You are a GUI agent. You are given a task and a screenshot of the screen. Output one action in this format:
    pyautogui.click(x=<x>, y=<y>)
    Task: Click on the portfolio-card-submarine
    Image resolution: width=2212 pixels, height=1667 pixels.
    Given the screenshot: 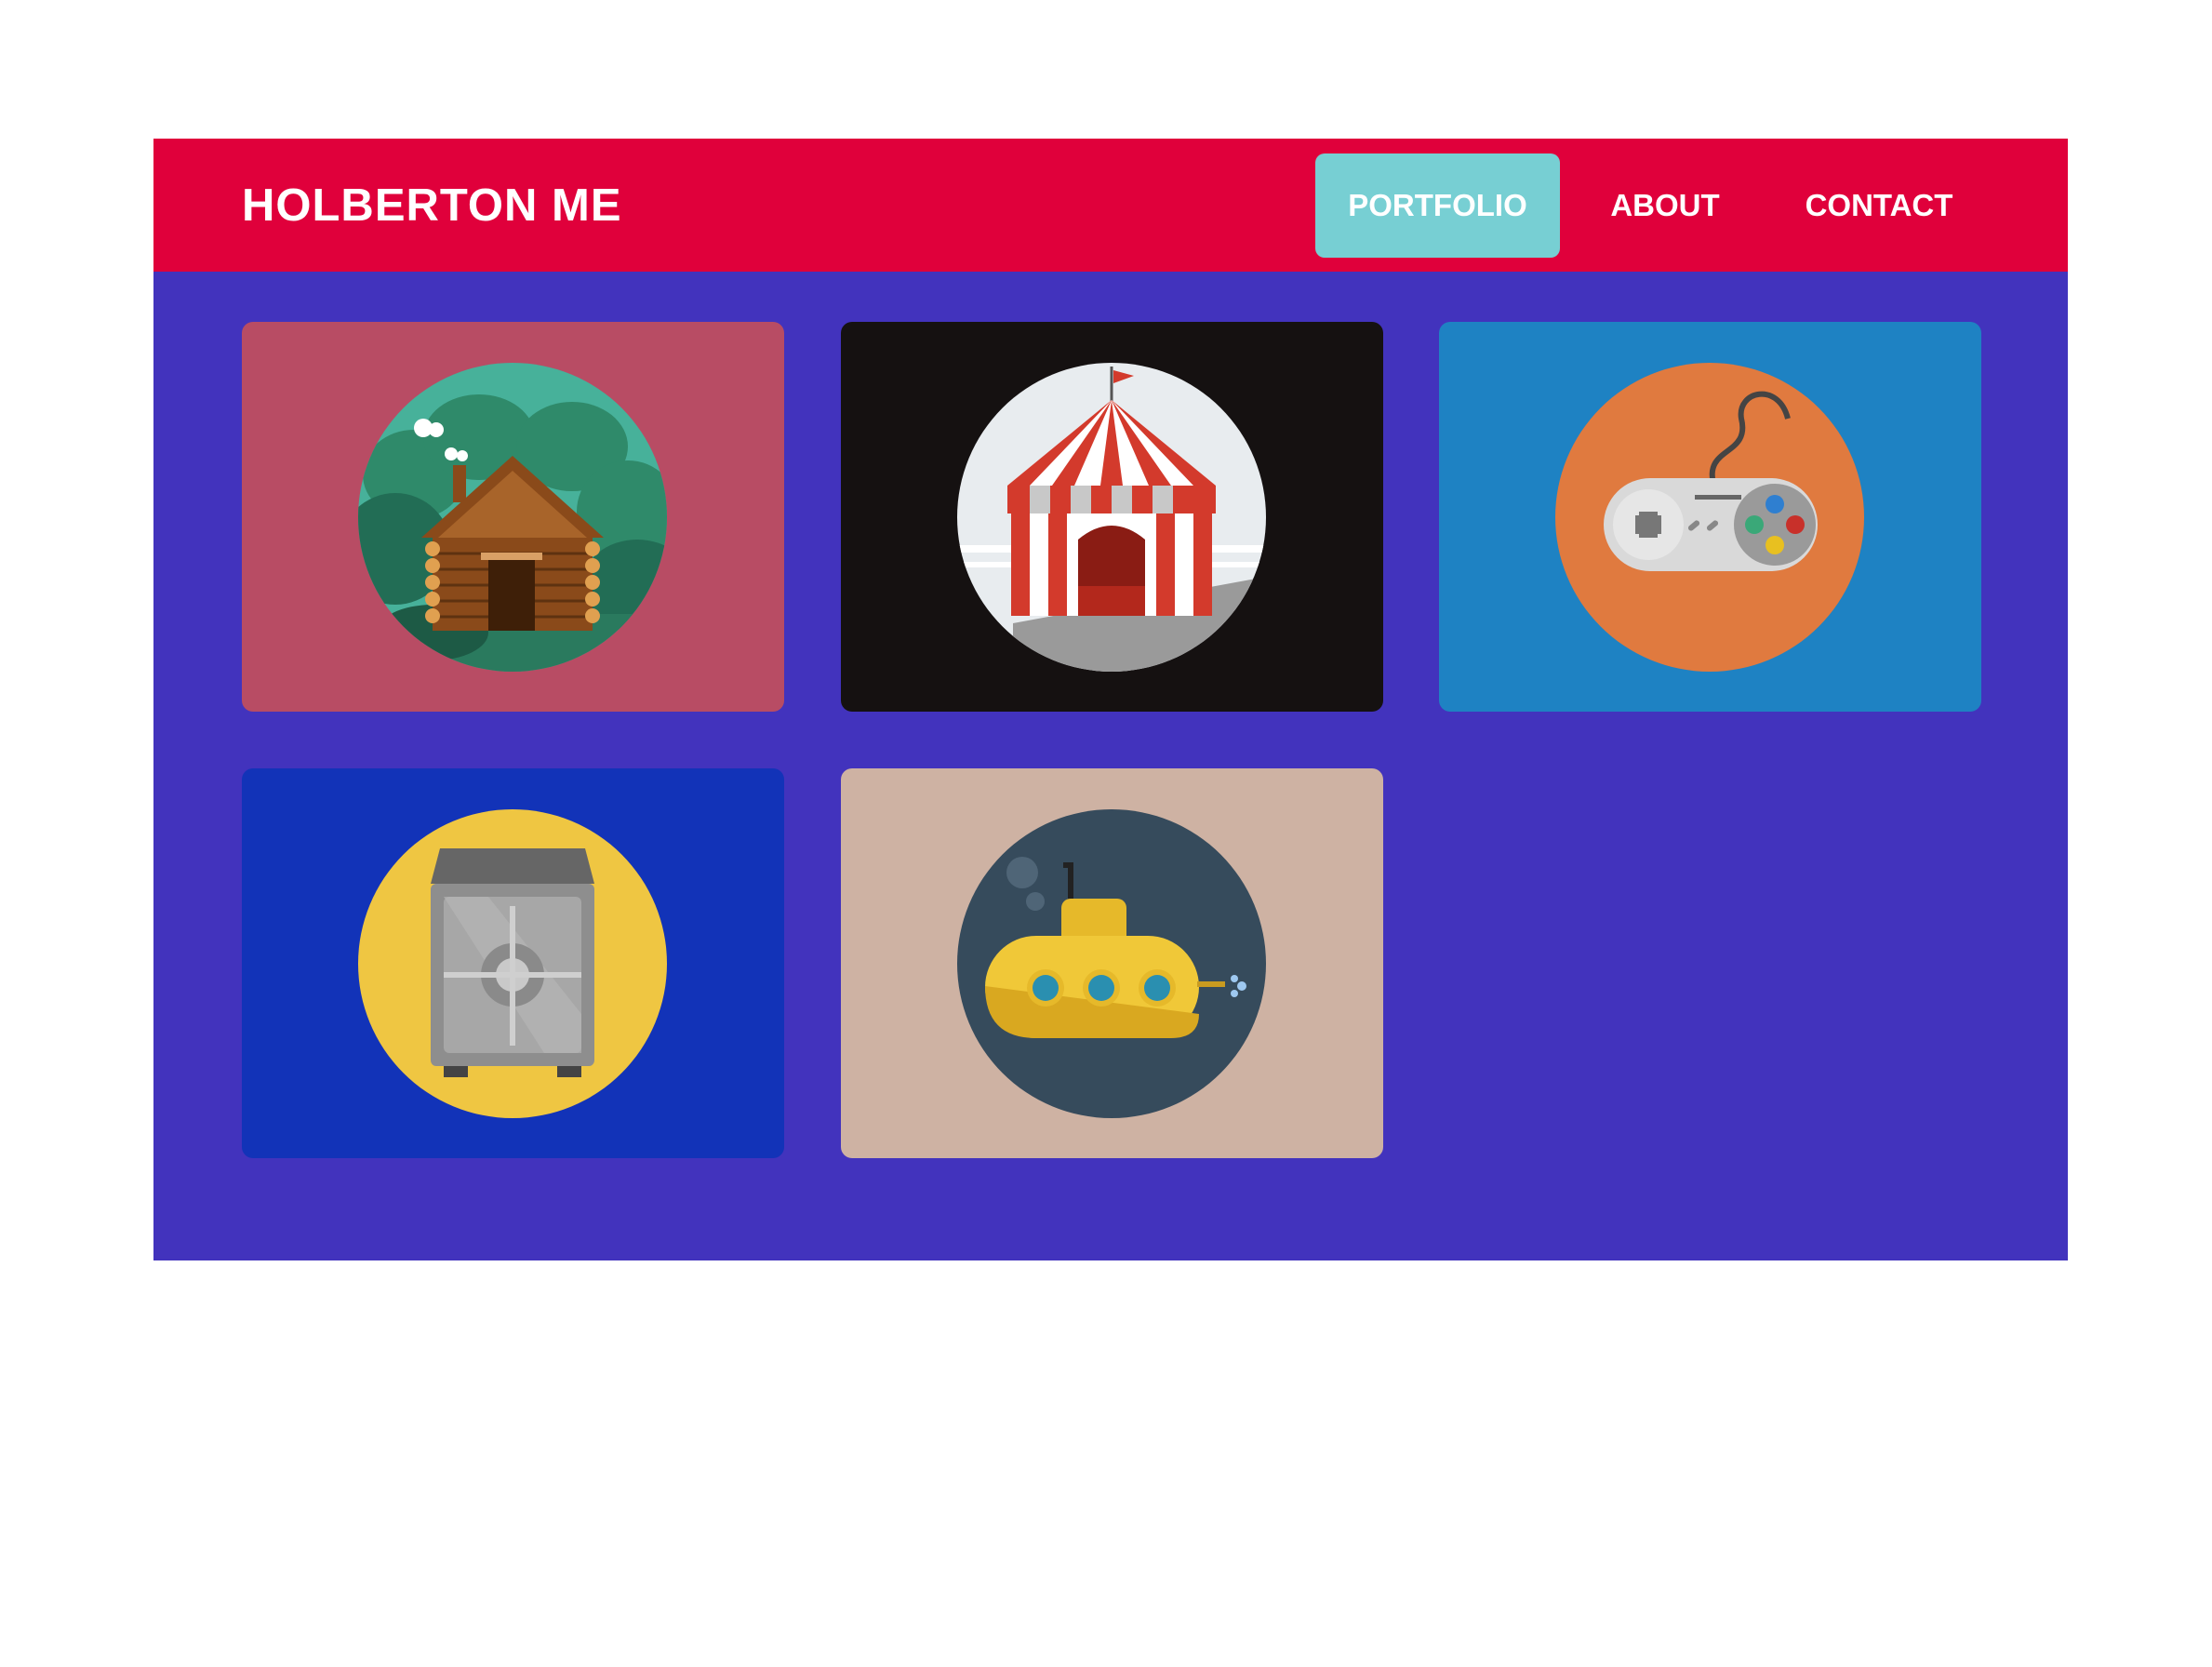 What is the action you would take?
    pyautogui.click(x=1112, y=963)
    